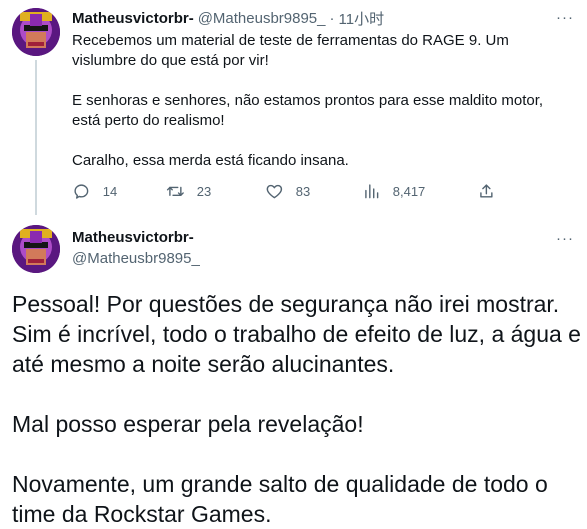 The height and width of the screenshot is (529, 587). I want to click on timestamp: 11小时, so click(362, 18).